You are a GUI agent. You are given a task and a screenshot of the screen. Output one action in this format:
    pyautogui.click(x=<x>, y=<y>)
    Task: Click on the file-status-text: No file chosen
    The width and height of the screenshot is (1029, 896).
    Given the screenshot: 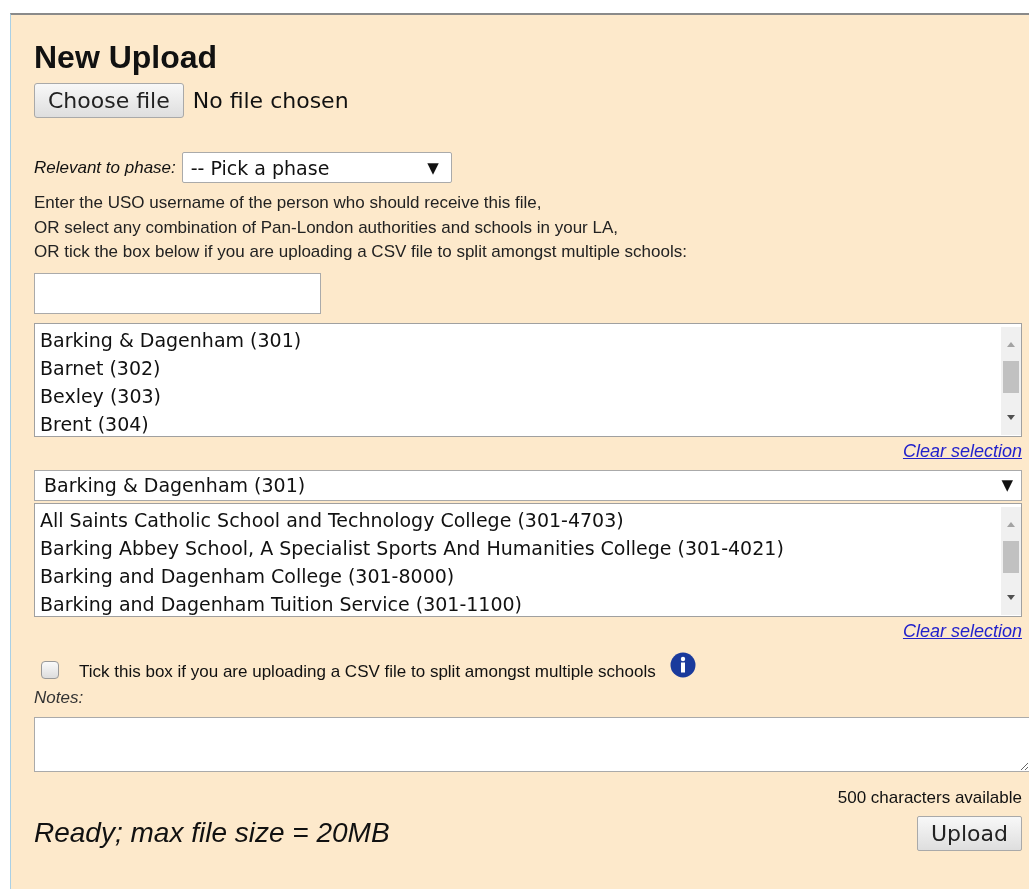 What is the action you would take?
    pyautogui.click(x=270, y=100)
    